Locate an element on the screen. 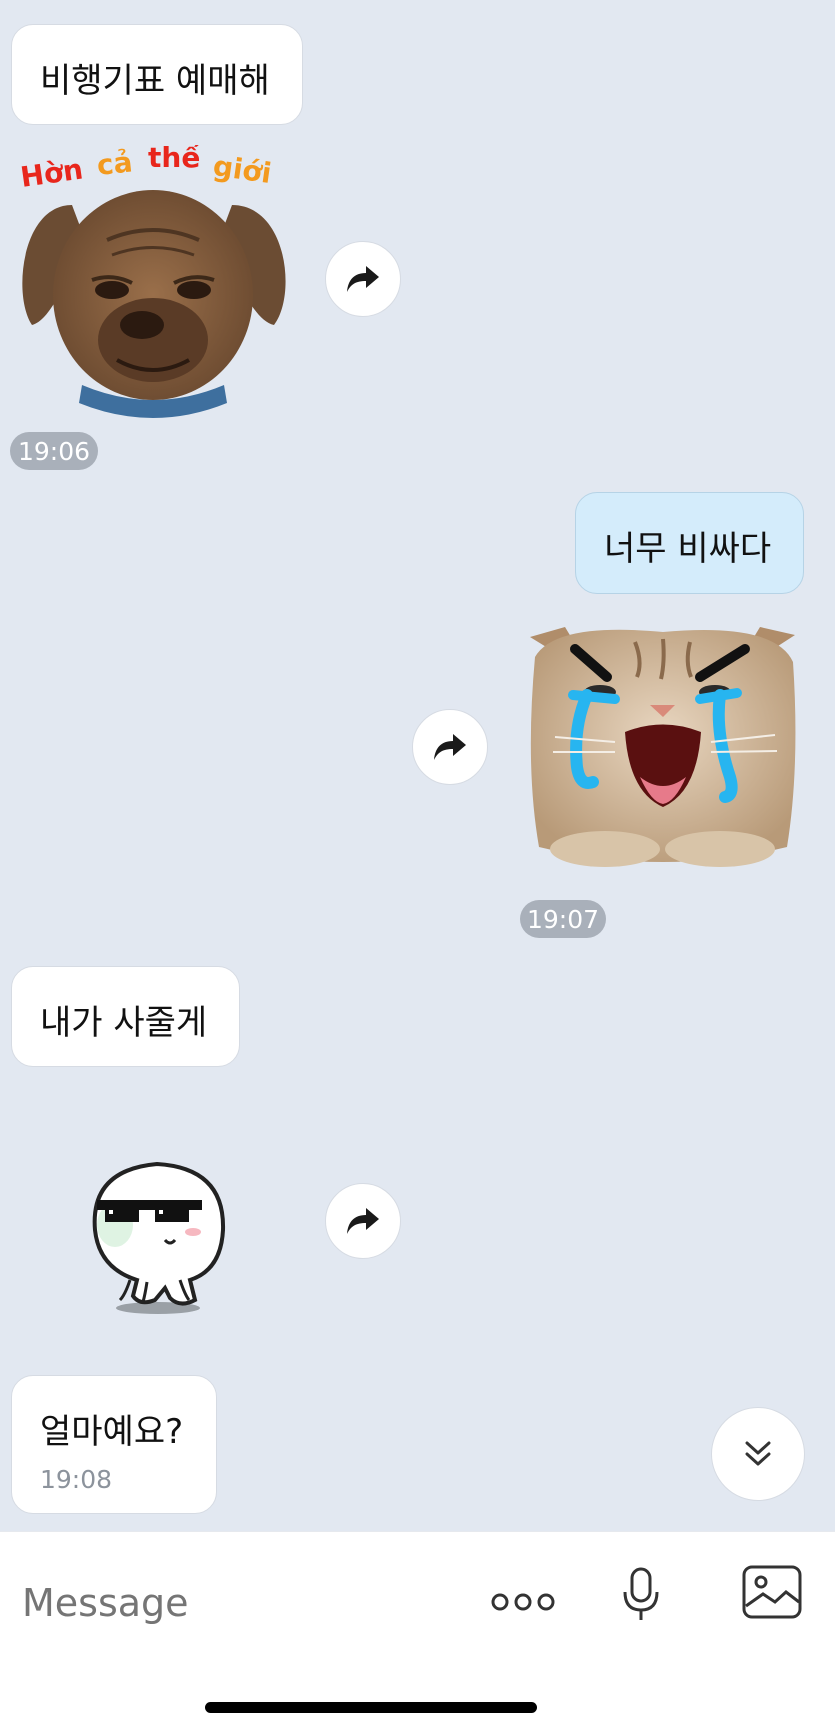 The width and height of the screenshot is (835, 1735). outgoing-message-bubble: 너무 비싸다 is located at coordinates (689, 543).